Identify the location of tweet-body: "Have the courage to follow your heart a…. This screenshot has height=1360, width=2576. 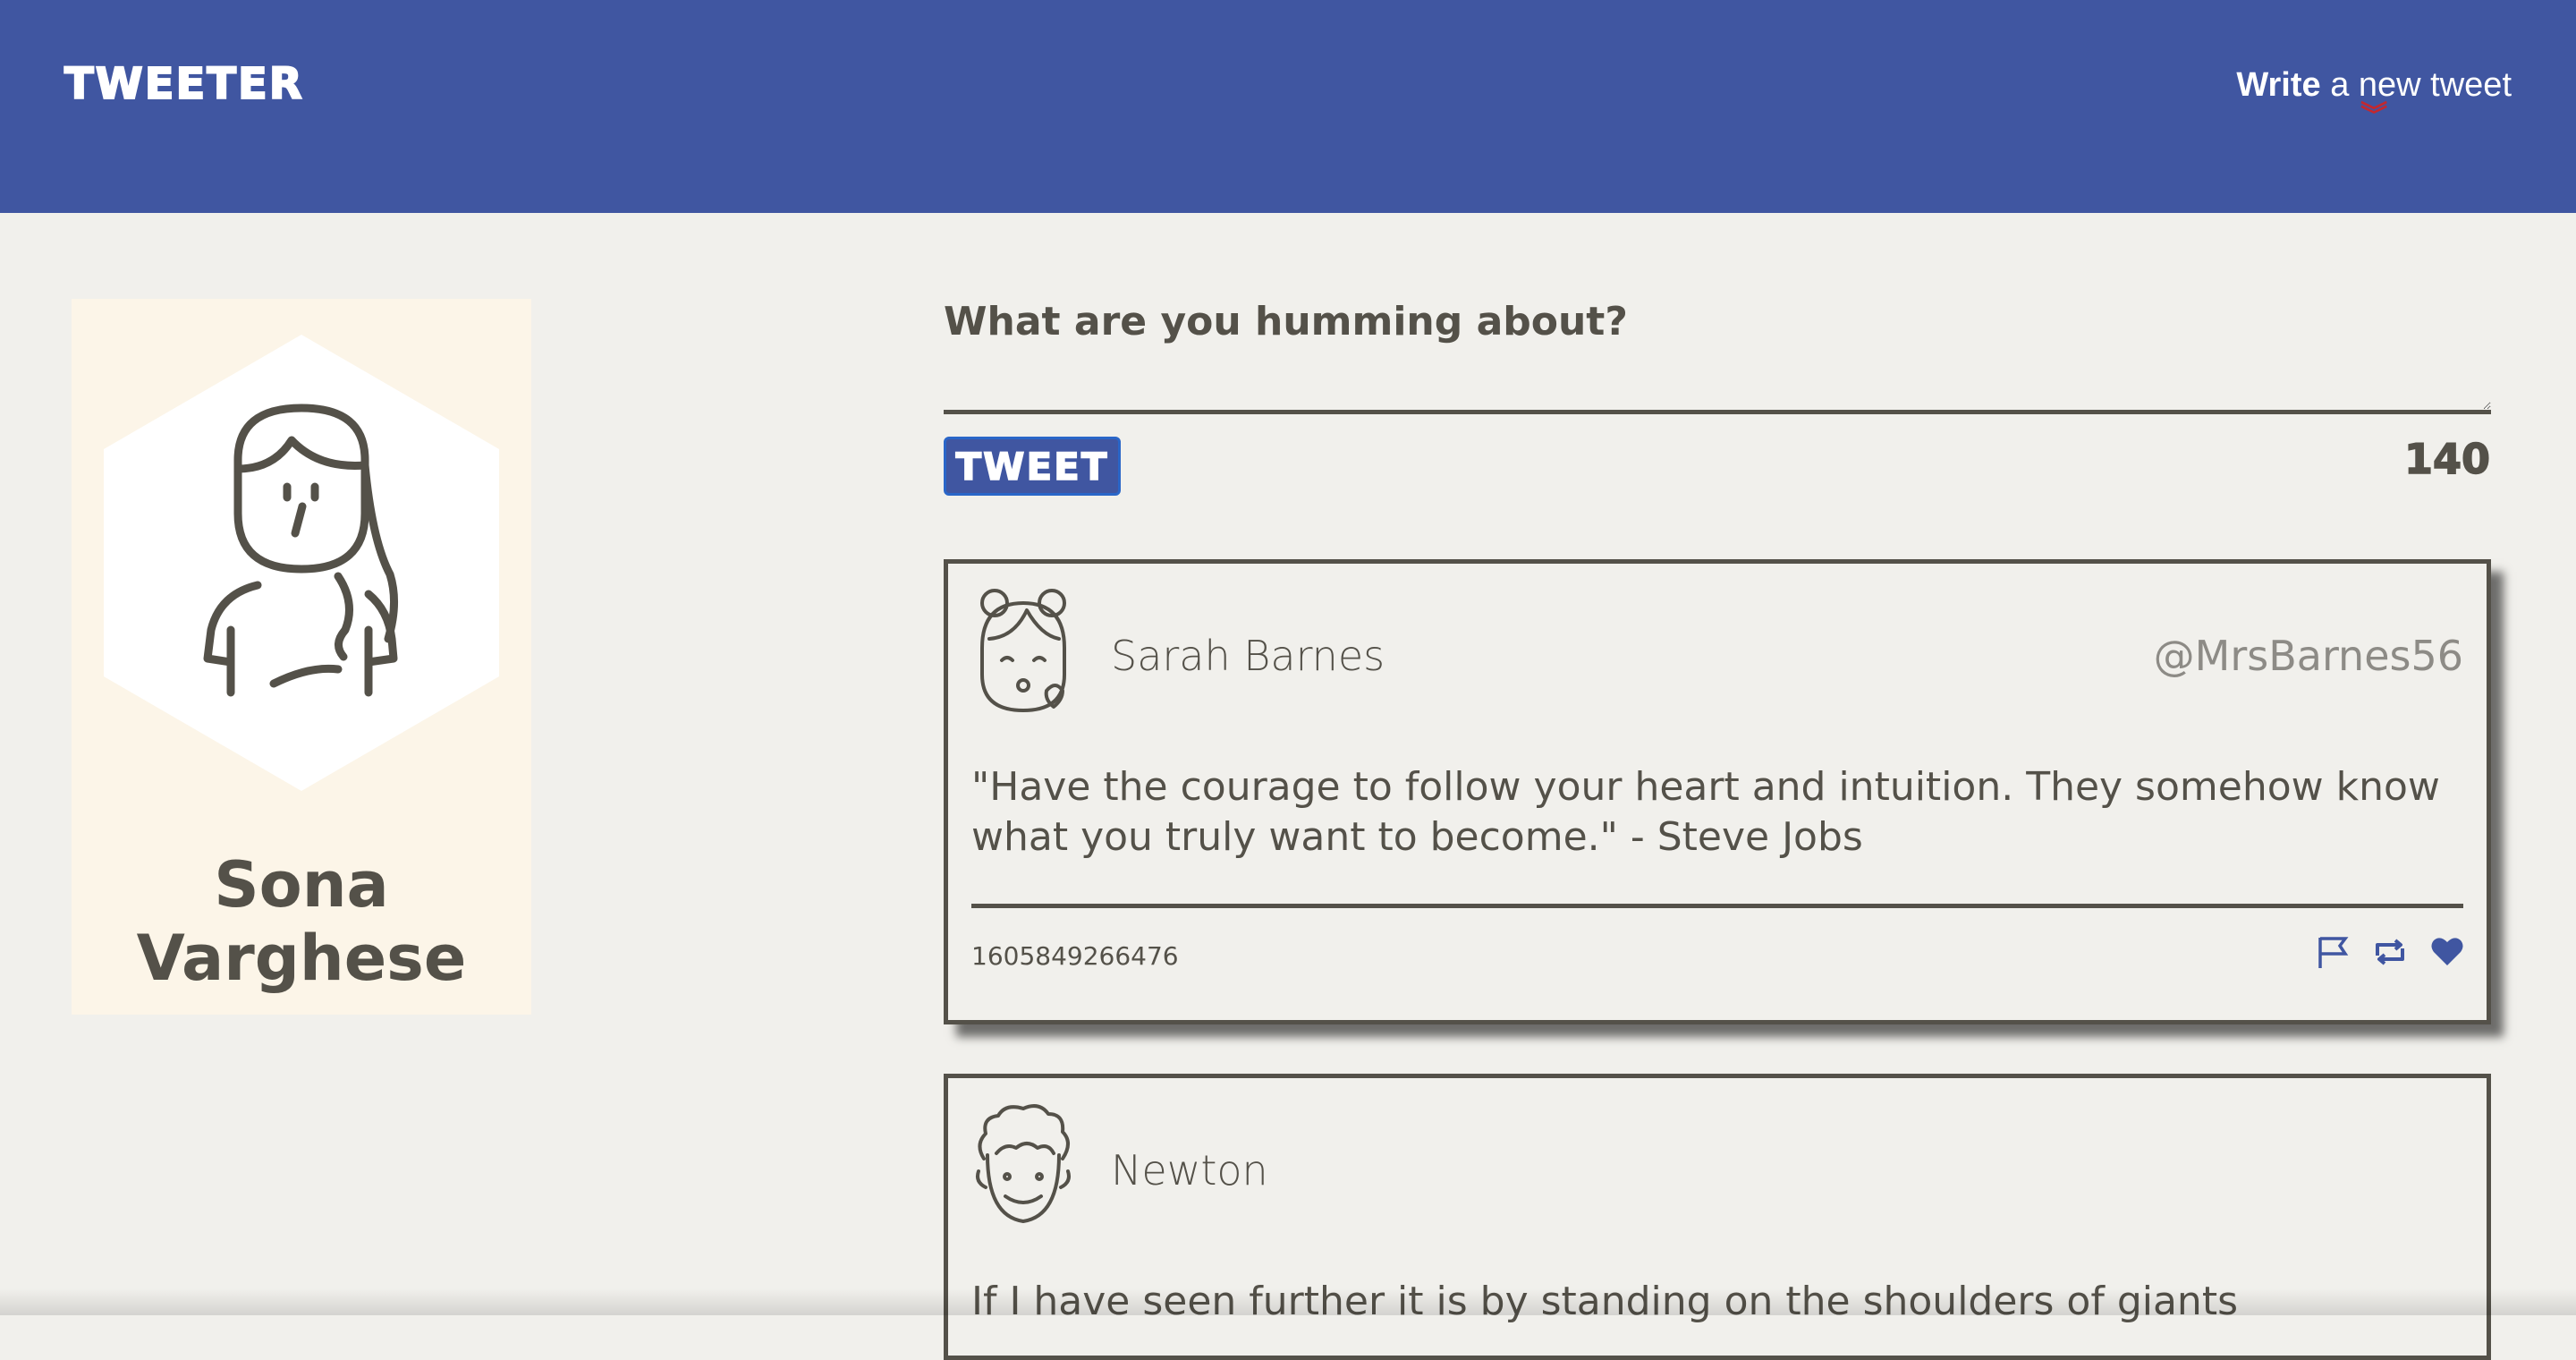
(1705, 812).